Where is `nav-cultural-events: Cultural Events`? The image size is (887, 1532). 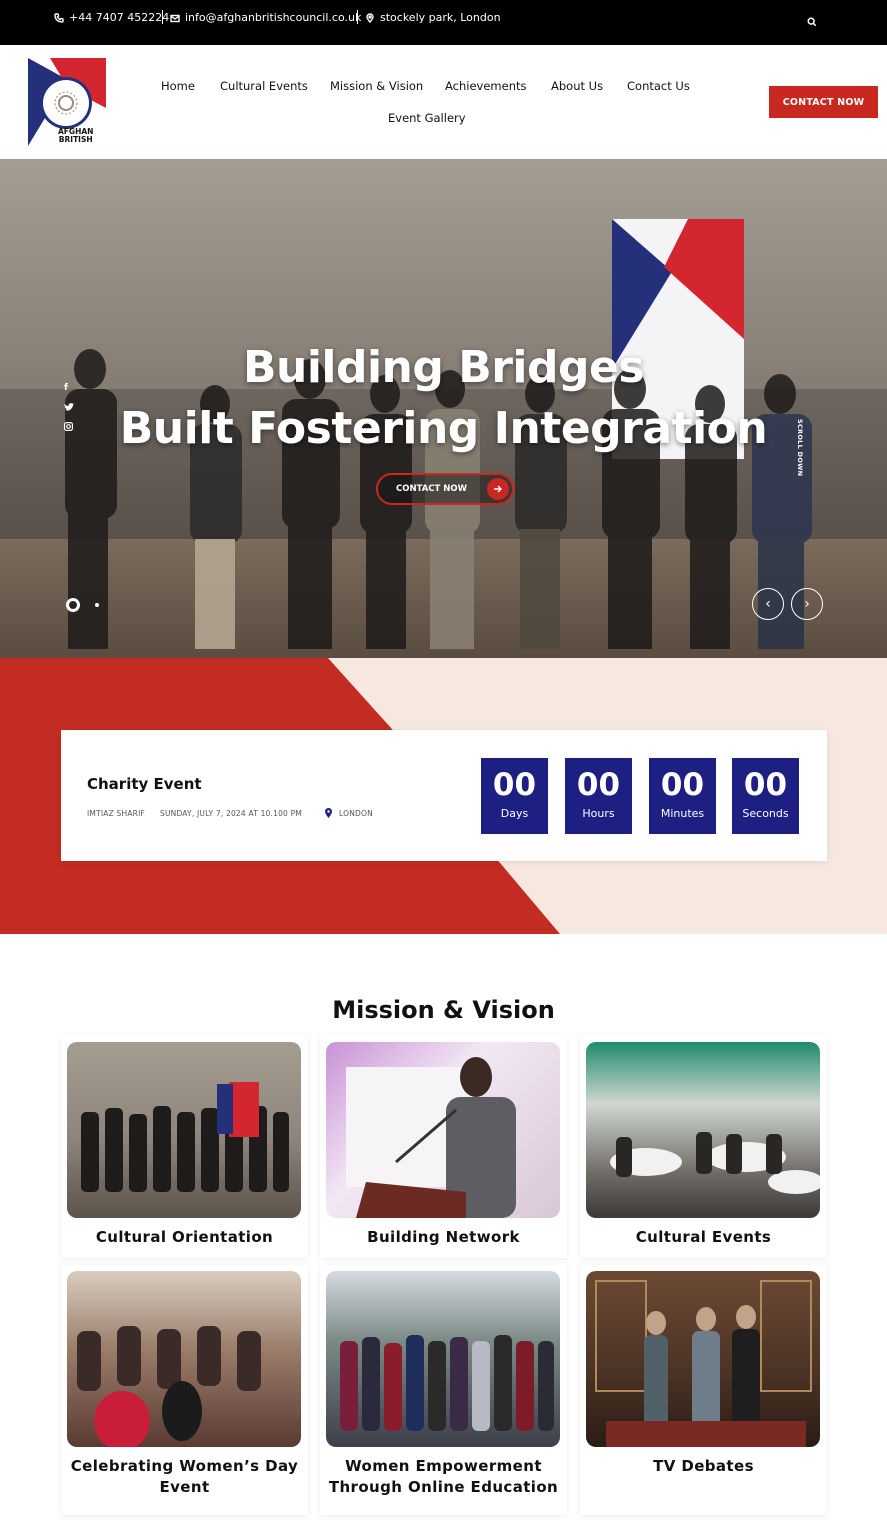 nav-cultural-events: Cultural Events is located at coordinates (264, 86).